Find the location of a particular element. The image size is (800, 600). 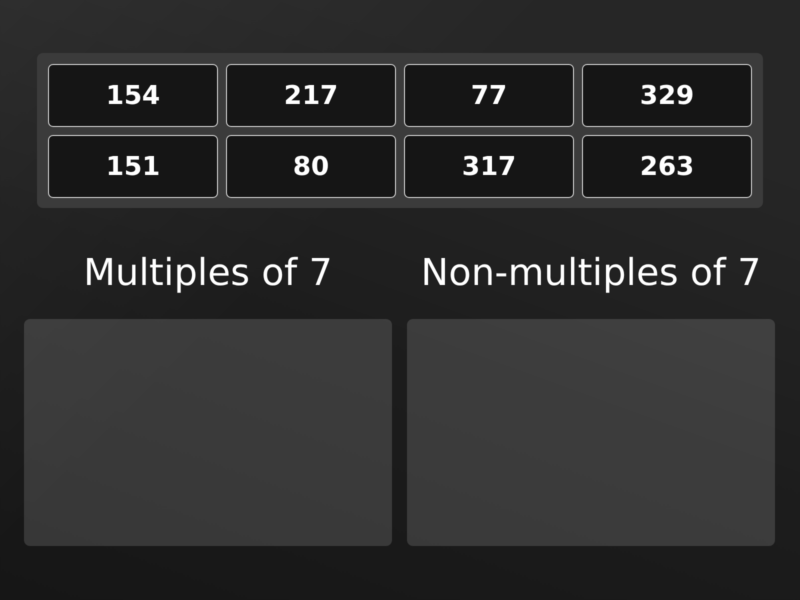

number-tile: 217 is located at coordinates (311, 95).